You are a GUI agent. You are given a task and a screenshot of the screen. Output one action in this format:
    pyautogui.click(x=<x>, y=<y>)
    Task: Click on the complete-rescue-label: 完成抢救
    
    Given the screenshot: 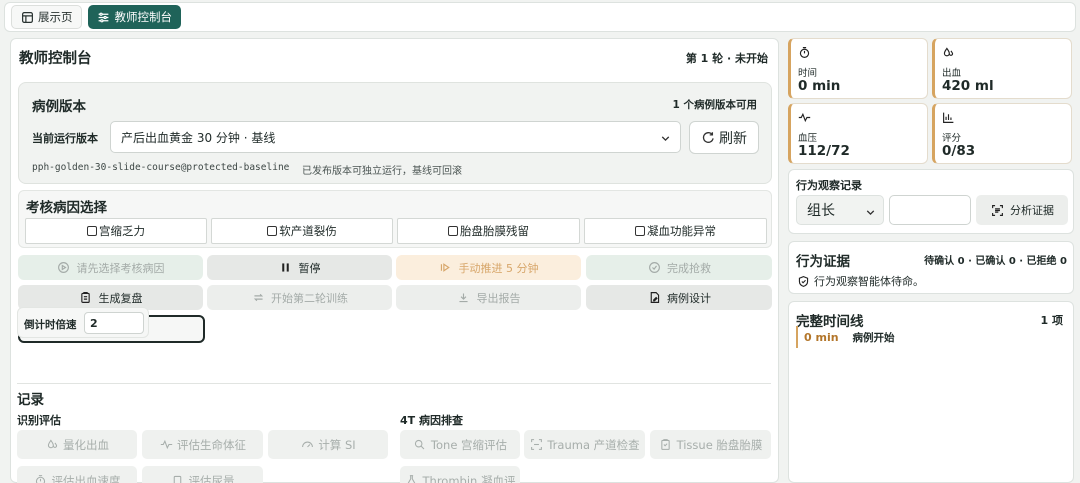 What is the action you would take?
    pyautogui.click(x=689, y=268)
    